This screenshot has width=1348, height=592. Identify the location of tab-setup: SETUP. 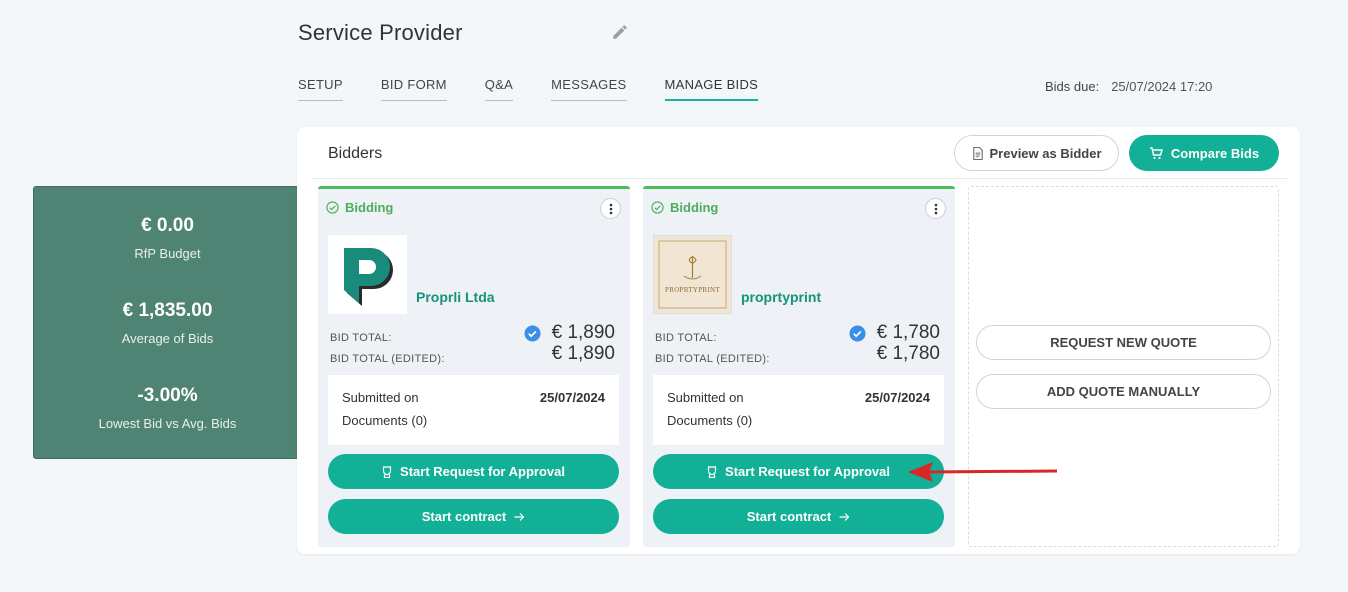
(320, 89).